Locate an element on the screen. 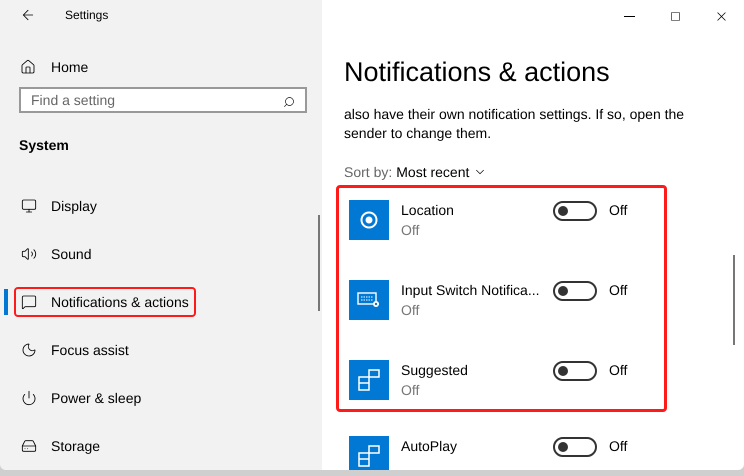  nav-item: Sound is located at coordinates (56, 254).